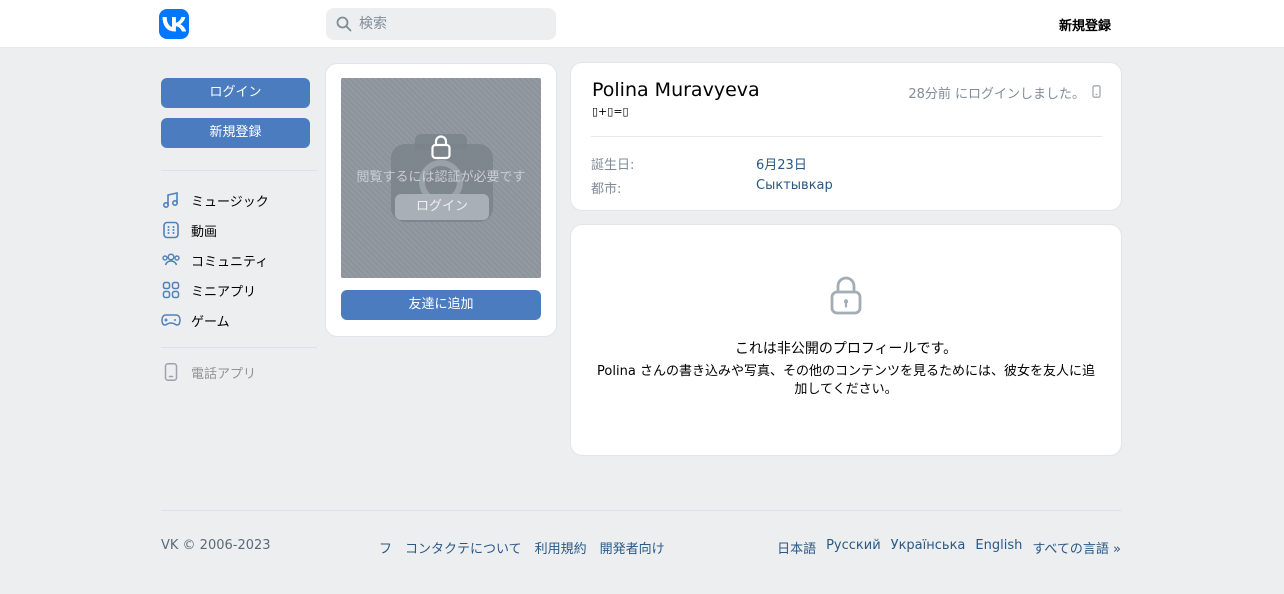  I want to click on music-note-icon, so click(171, 200).